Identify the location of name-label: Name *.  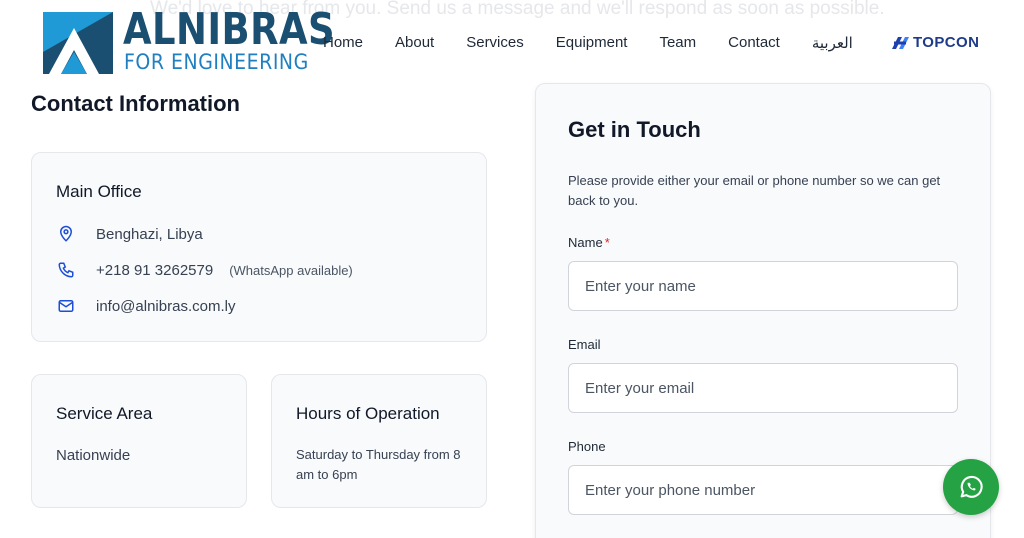
(589, 242).